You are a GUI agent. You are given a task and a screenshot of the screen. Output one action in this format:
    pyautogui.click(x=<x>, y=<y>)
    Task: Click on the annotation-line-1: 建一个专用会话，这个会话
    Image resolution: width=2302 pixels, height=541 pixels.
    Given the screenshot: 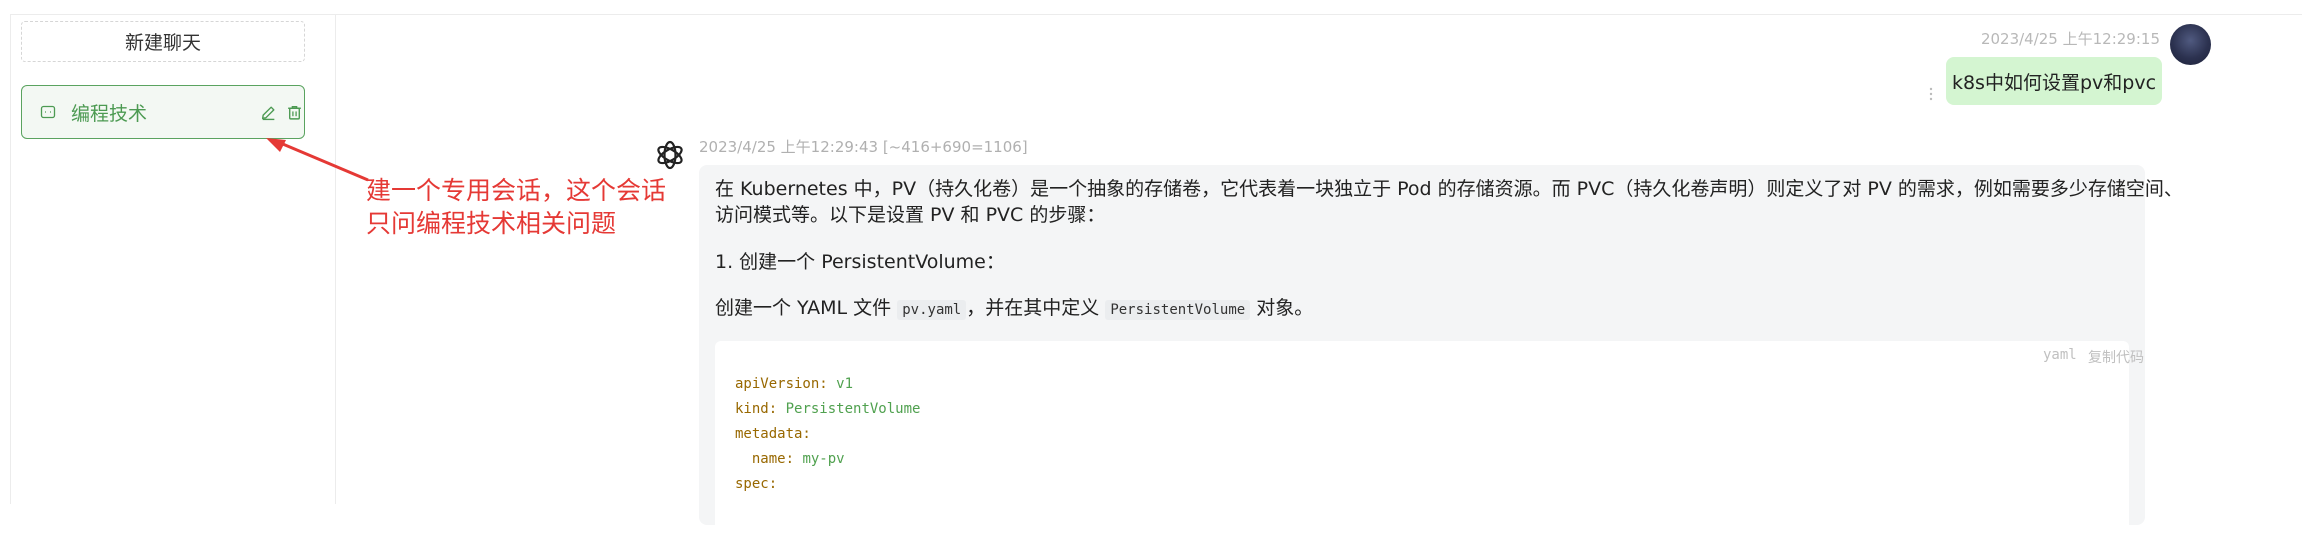 What is the action you would take?
    pyautogui.click(x=516, y=190)
    